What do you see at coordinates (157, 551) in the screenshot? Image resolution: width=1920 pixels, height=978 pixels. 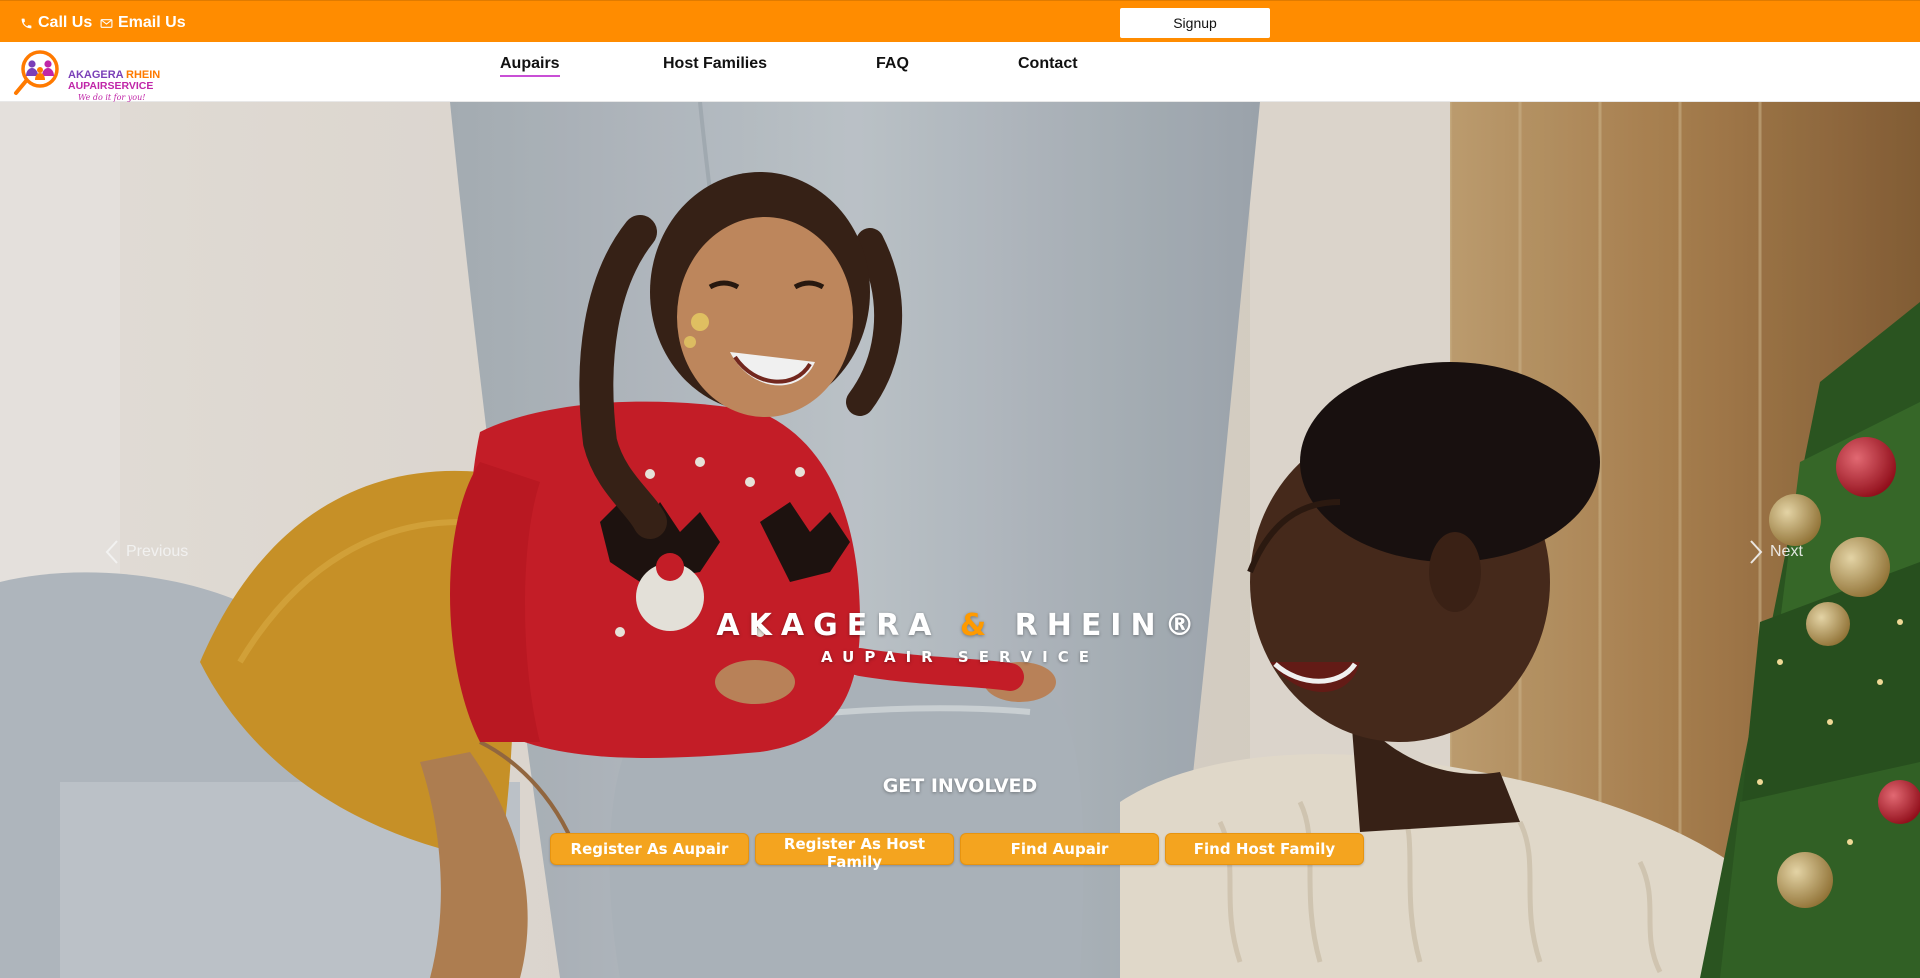 I see `carousel-prev-label: Previous` at bounding box center [157, 551].